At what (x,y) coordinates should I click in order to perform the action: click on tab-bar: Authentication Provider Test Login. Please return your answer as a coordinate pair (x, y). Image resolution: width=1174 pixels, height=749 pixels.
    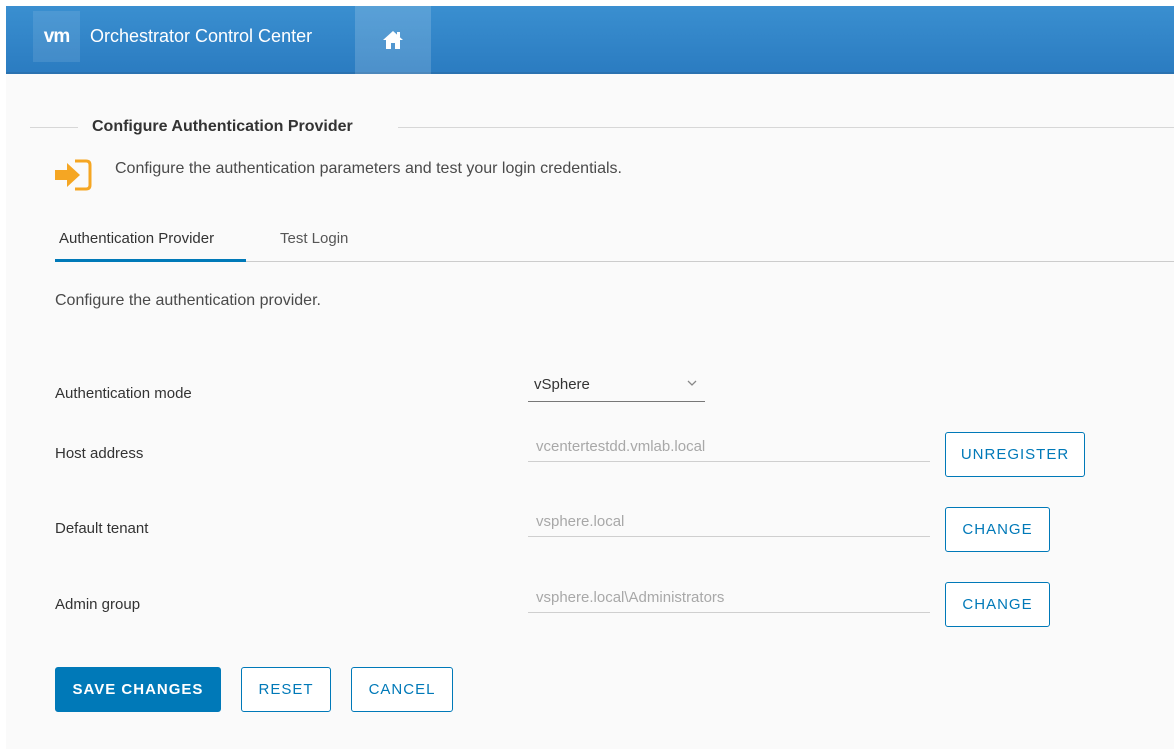
    Looking at the image, I should click on (614, 245).